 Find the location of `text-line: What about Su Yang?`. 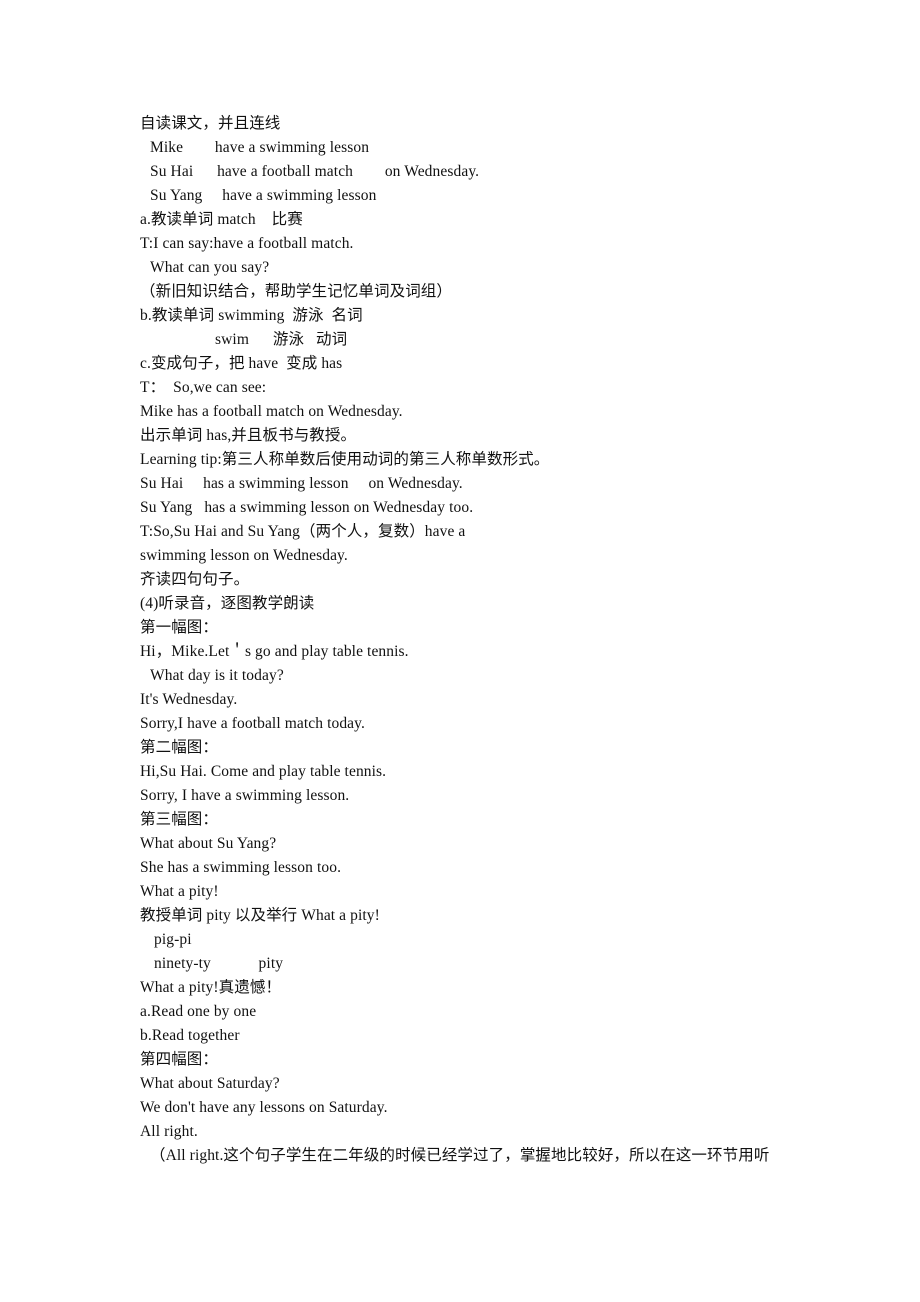

text-line: What about Su Yang? is located at coordinates (208, 843).